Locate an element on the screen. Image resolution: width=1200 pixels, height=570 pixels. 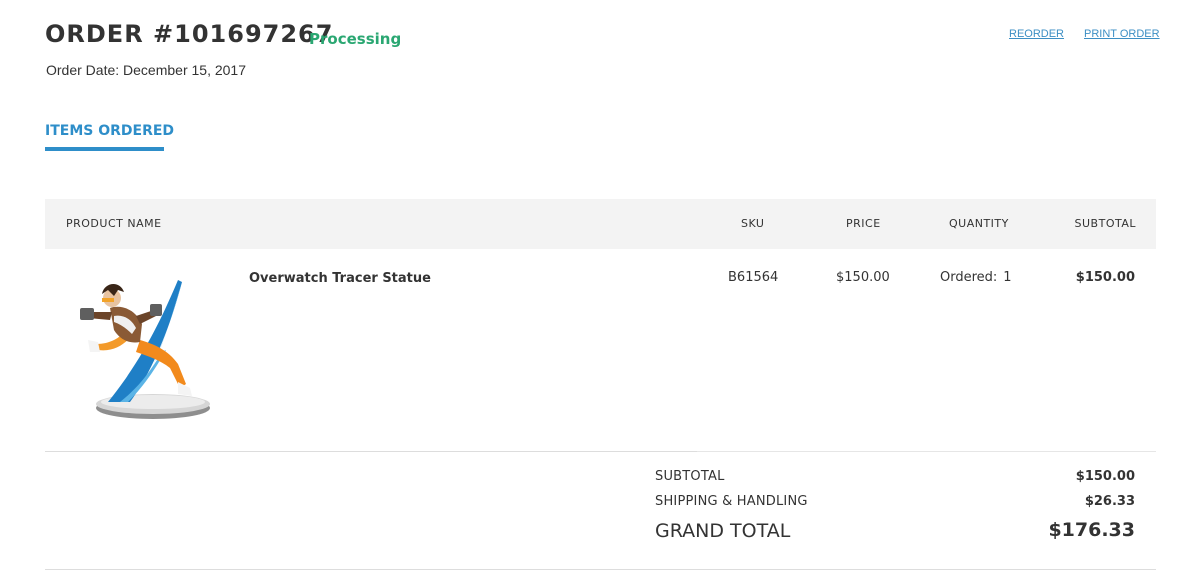
product-sku: B61564 is located at coordinates (753, 277).